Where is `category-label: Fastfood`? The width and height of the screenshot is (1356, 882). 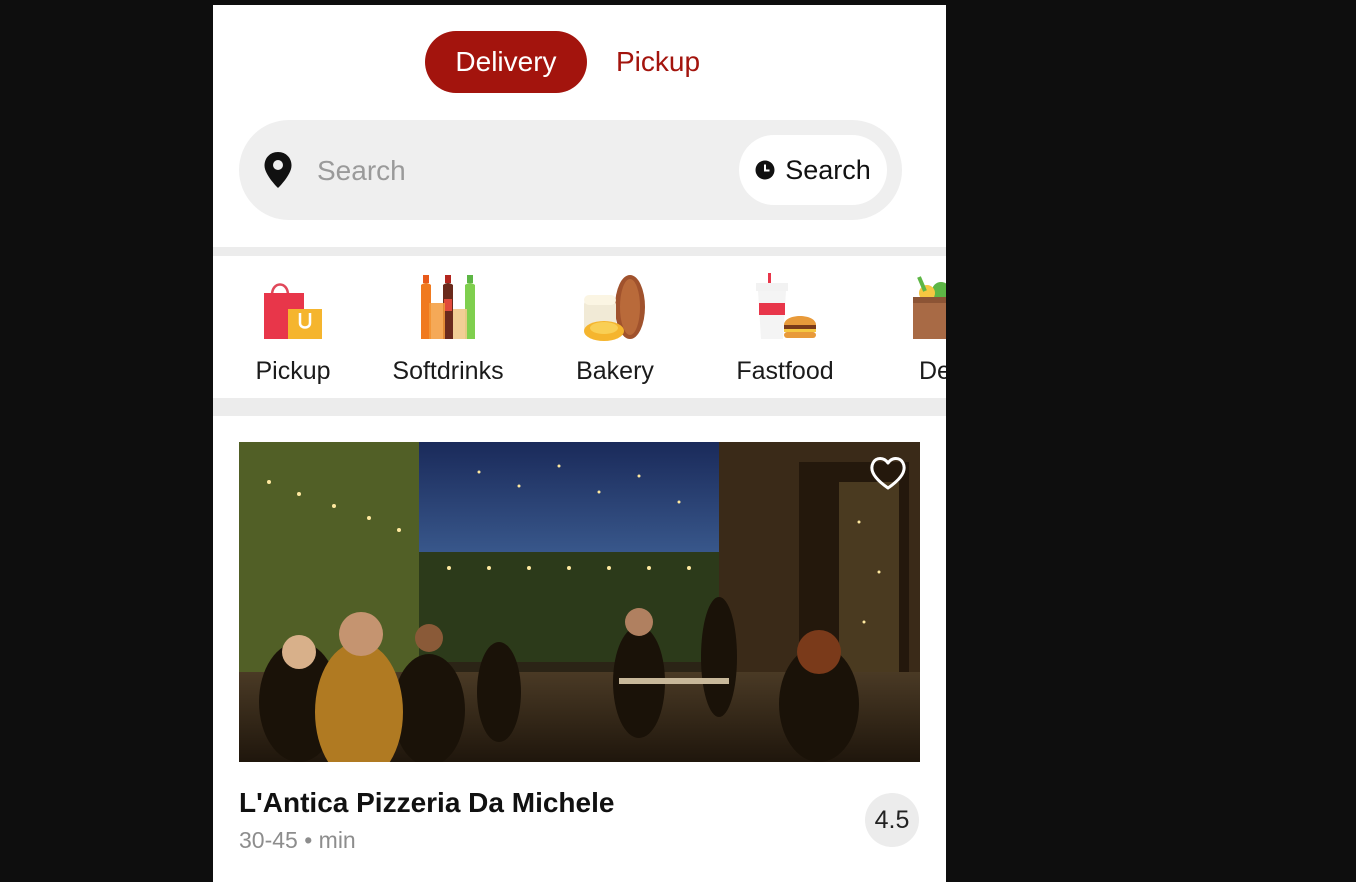
category-label: Fastfood is located at coordinates (785, 371).